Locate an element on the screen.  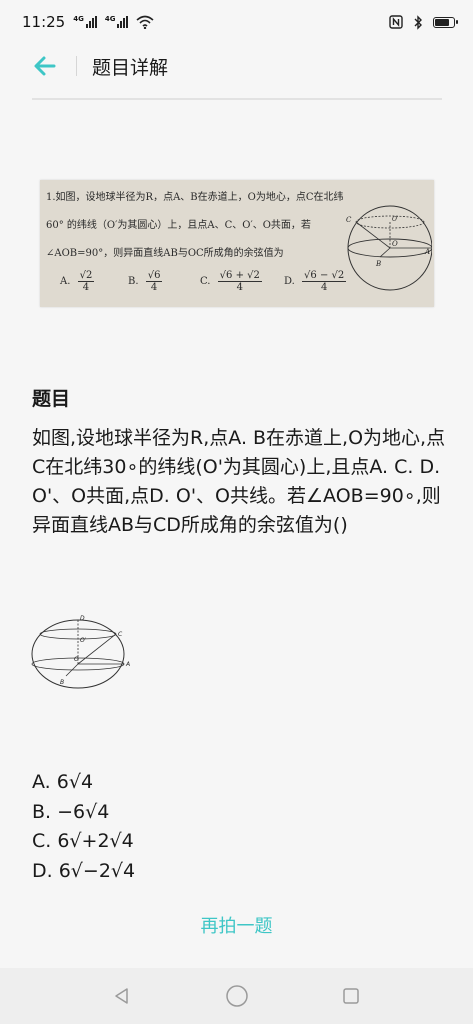
wifi-icon is located at coordinates (145, 22).